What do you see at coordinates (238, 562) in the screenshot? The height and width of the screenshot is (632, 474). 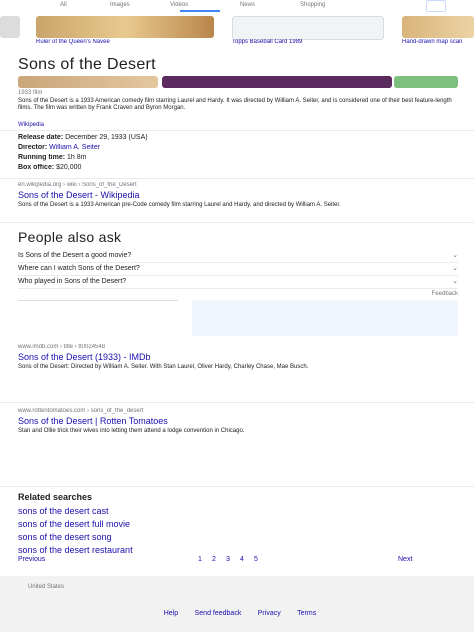 I see `pagination: Previous 1 2 3 4 5 Next` at bounding box center [238, 562].